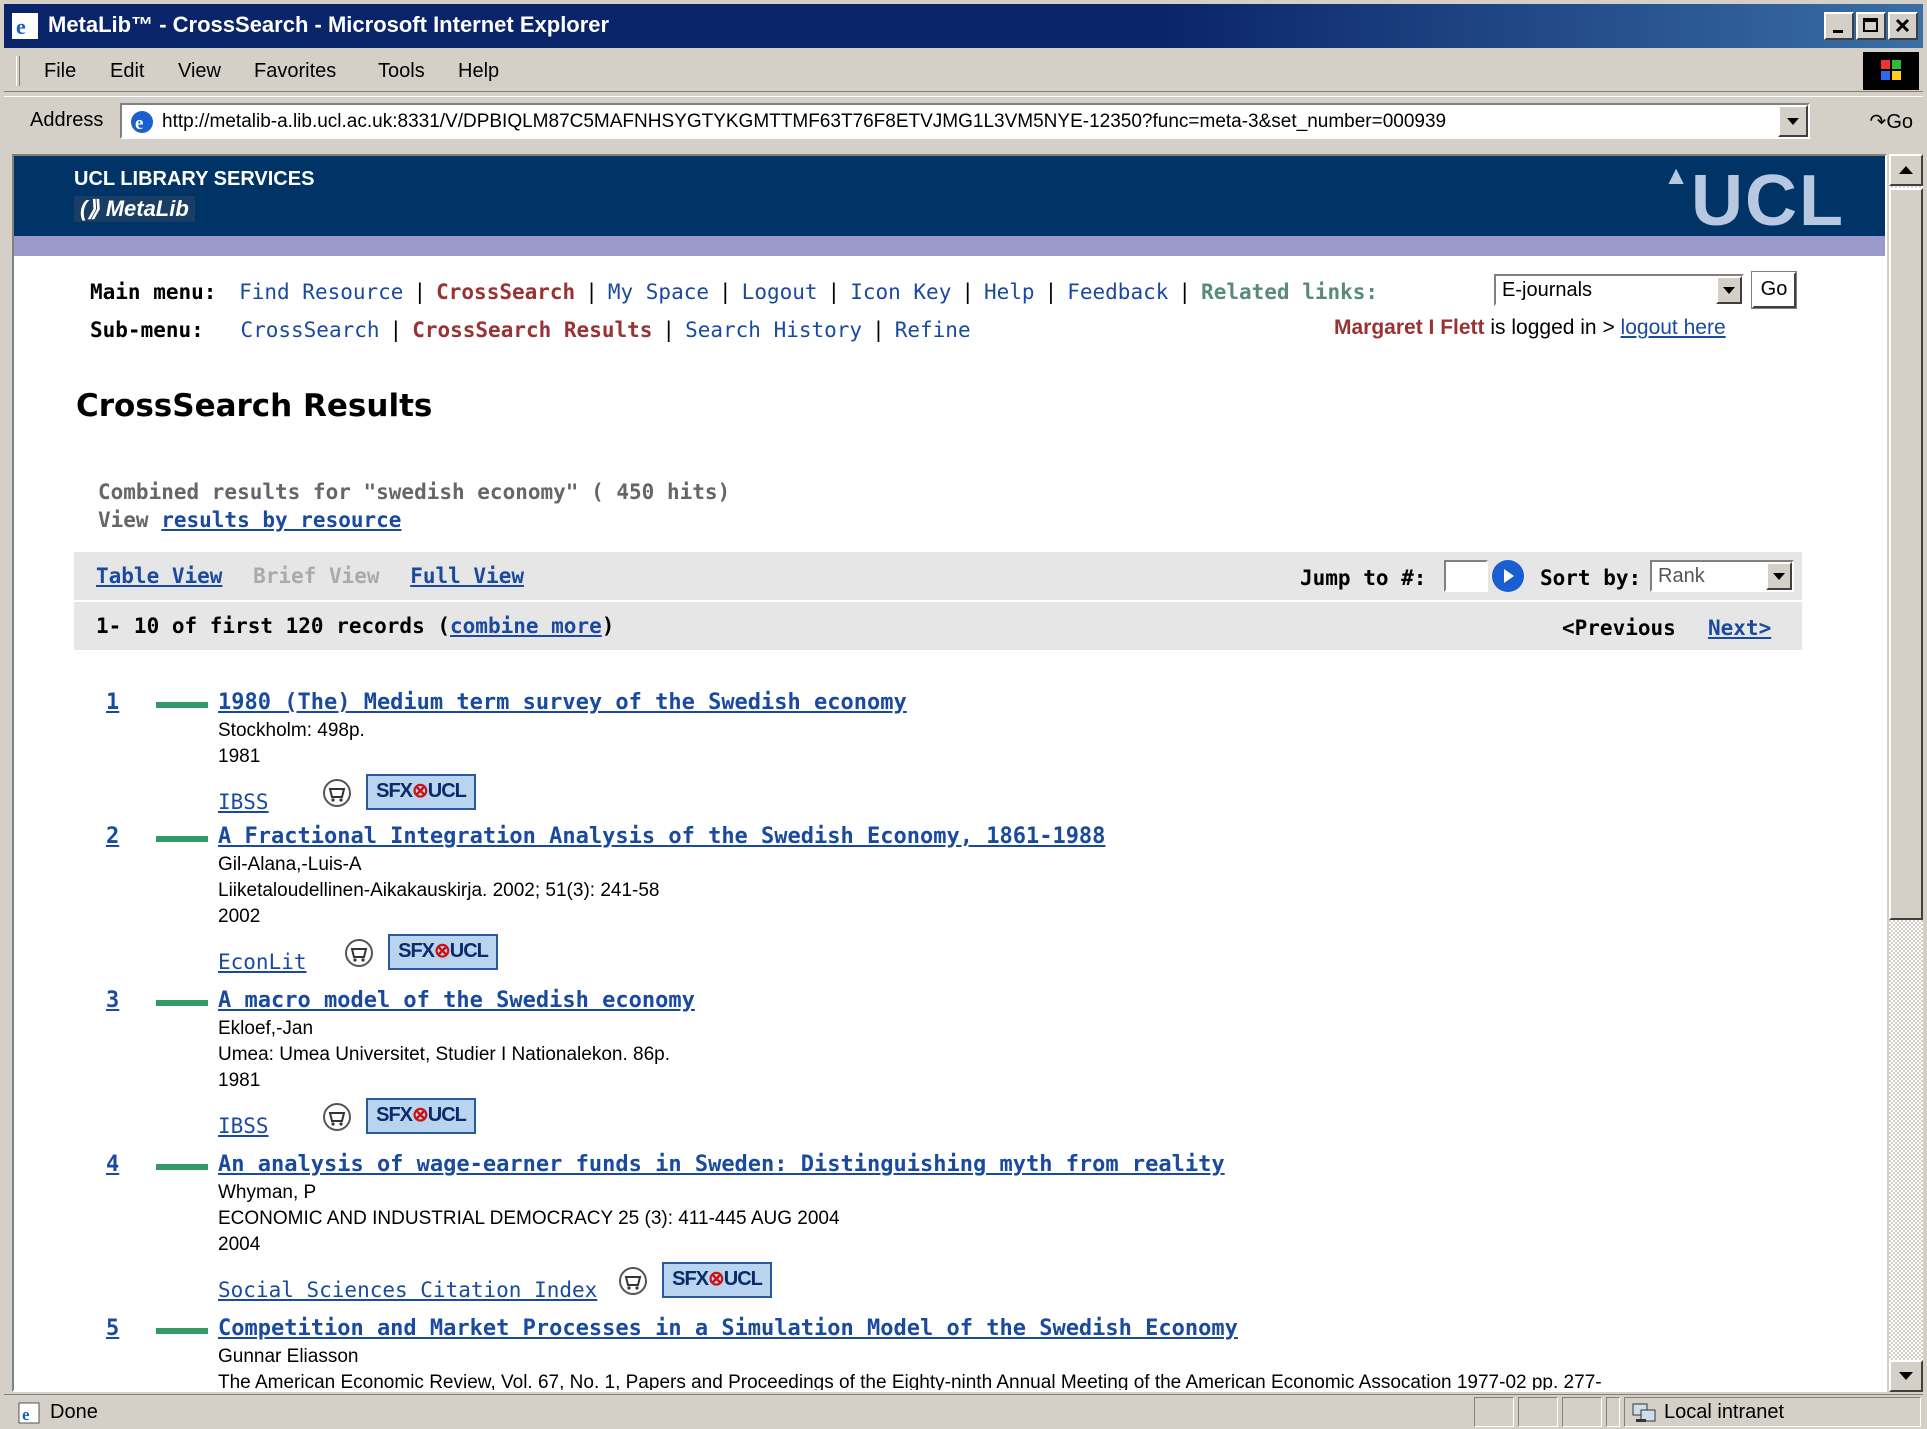  Describe the element at coordinates (1547, 290) in the screenshot. I see `related-links-value: E-journals` at that location.